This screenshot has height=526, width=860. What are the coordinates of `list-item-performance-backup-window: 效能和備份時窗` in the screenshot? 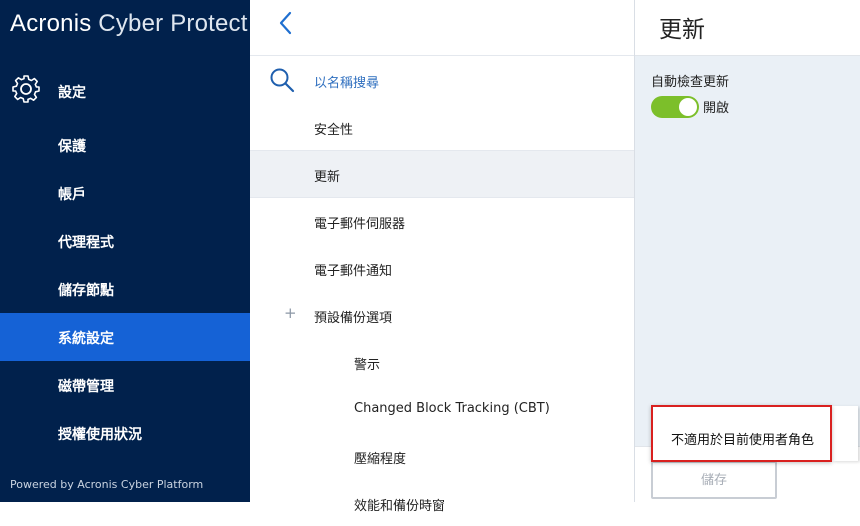 It's located at (442, 503).